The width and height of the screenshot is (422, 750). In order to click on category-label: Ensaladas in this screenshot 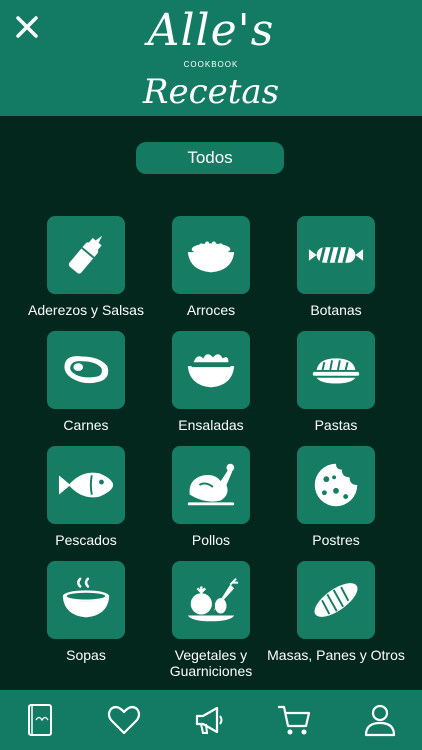, I will do `click(211, 425)`.